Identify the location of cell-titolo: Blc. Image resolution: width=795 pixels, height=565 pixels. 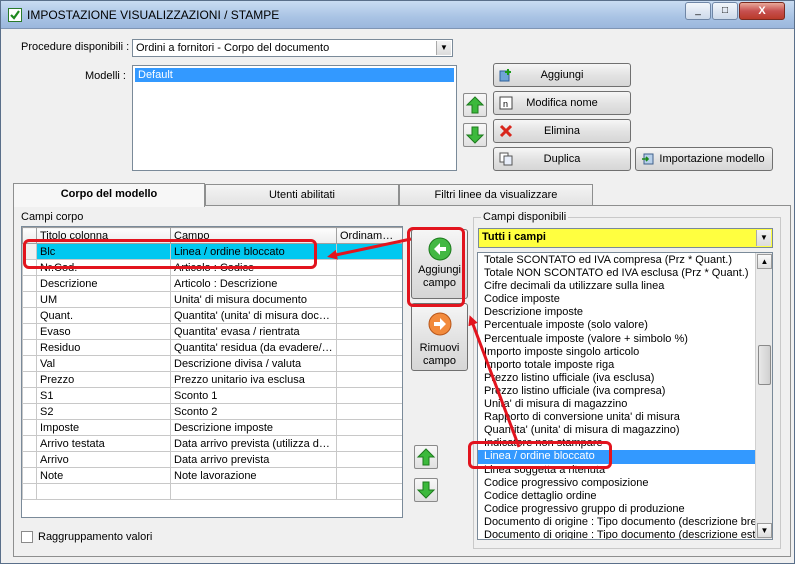
(103, 251).